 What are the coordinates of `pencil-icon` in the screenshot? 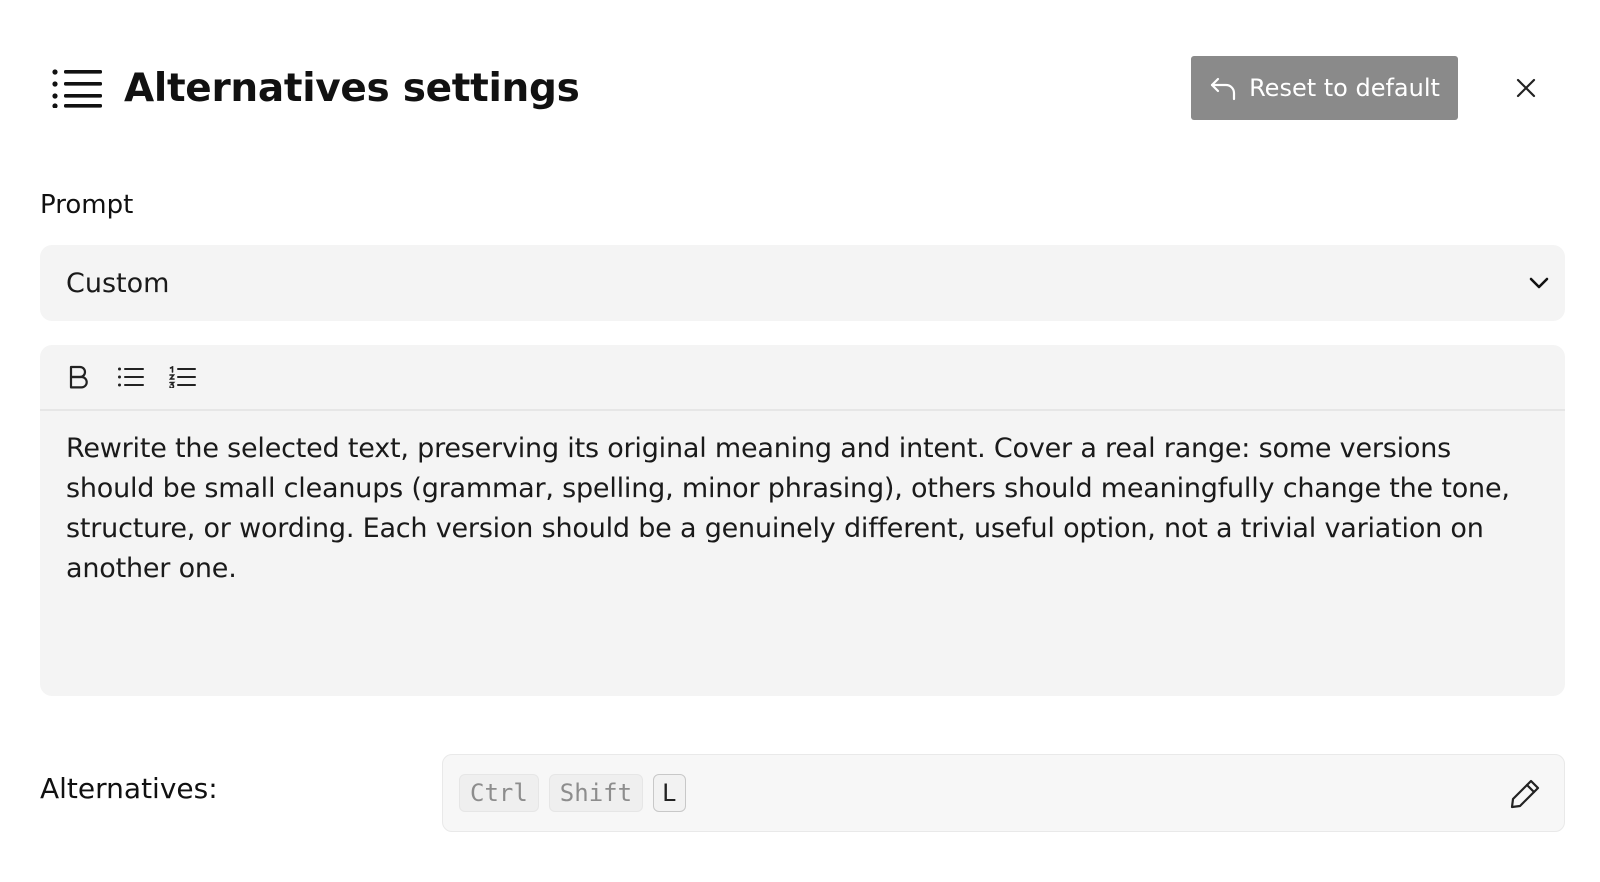 It's located at (1525, 794).